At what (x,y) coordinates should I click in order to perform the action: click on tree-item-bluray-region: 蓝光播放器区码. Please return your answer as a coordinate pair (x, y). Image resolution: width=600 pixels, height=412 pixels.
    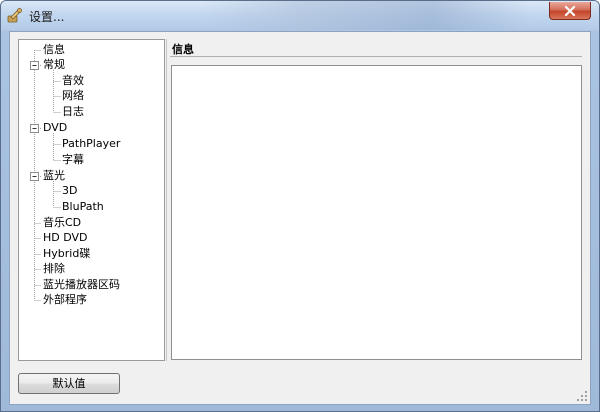
    Looking at the image, I should click on (81, 285).